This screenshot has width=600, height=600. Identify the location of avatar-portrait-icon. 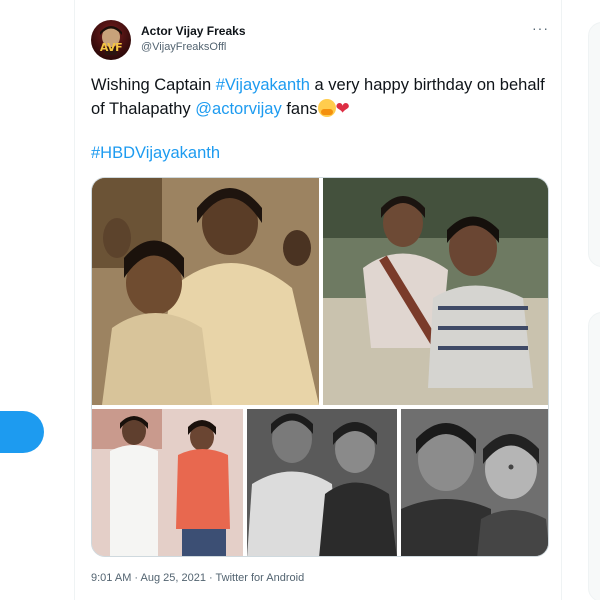
(111, 40).